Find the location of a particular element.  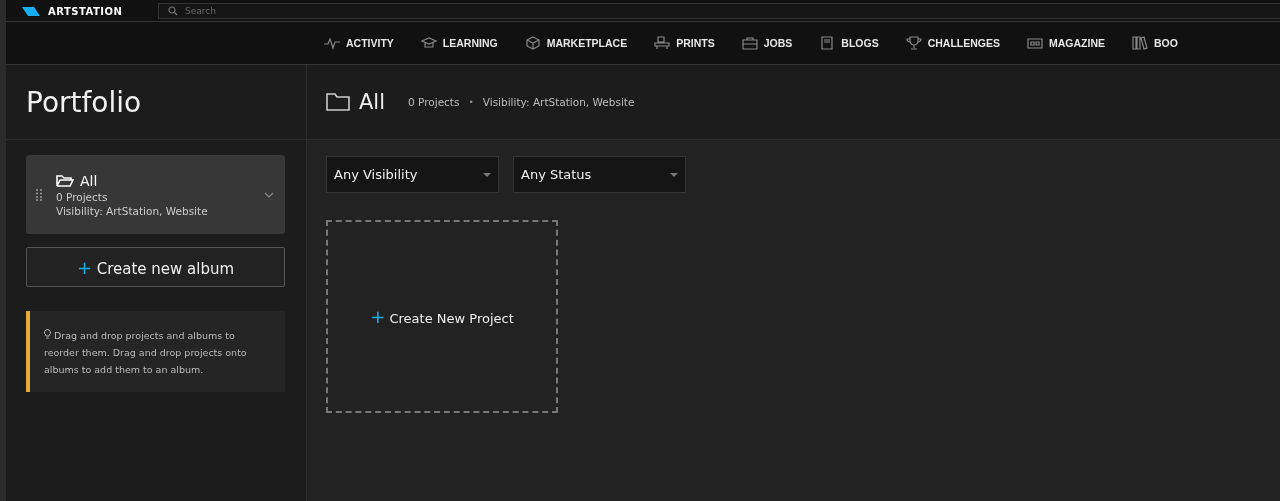

nav-link: MAGAZINE is located at coordinates (1066, 43).